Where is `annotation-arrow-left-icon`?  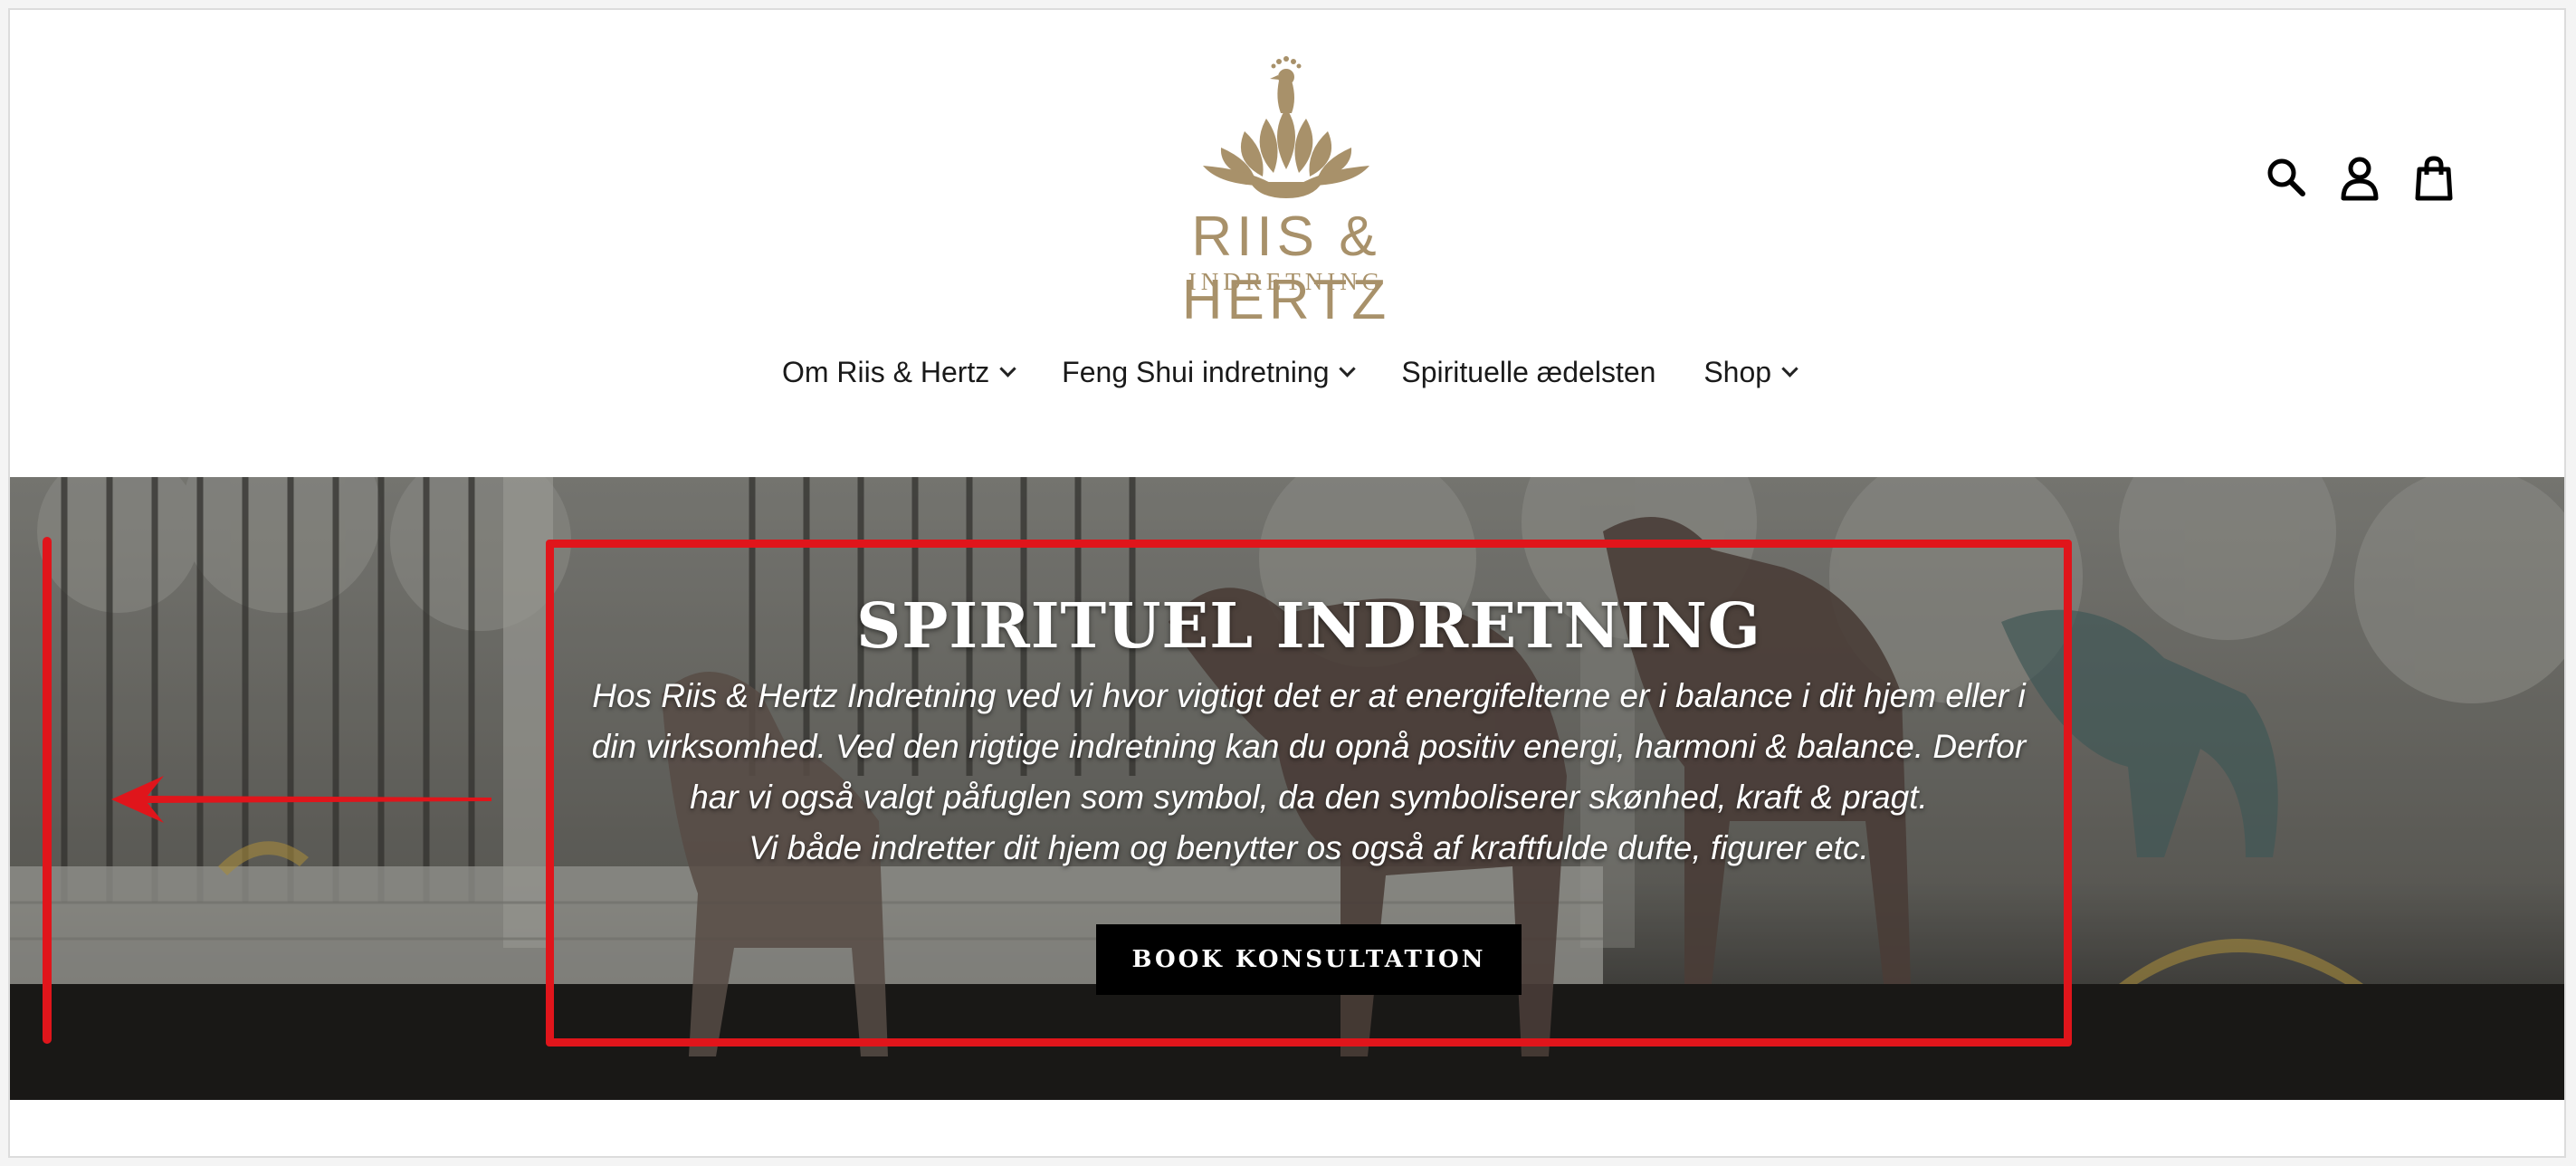 annotation-arrow-left-icon is located at coordinates (301, 799).